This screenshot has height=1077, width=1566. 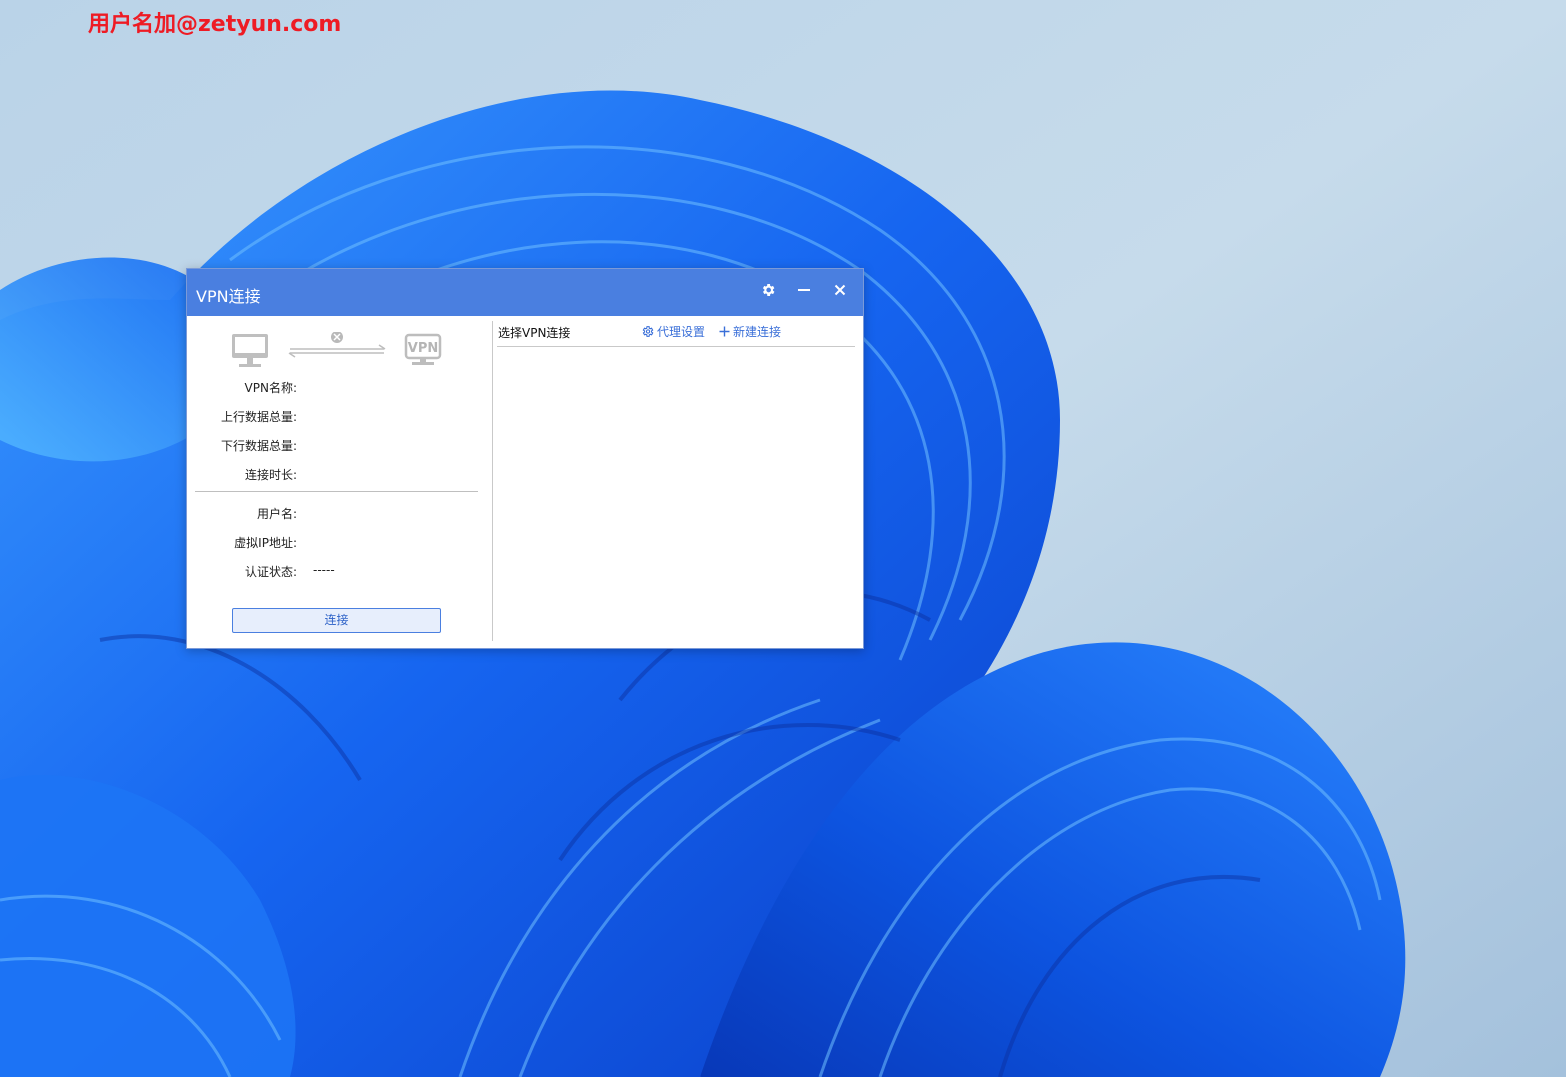 What do you see at coordinates (324, 570) in the screenshot?
I see `auth-status-value: -----` at bounding box center [324, 570].